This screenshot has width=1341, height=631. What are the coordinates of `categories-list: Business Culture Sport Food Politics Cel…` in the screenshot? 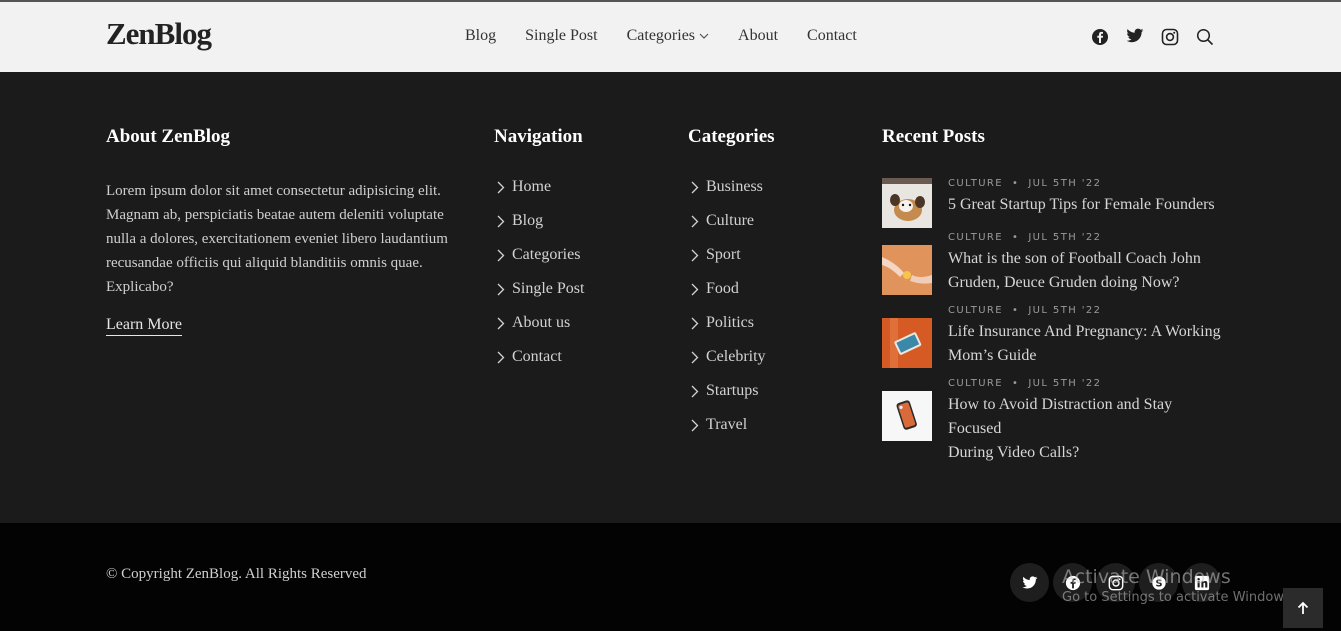 It's located at (728, 314).